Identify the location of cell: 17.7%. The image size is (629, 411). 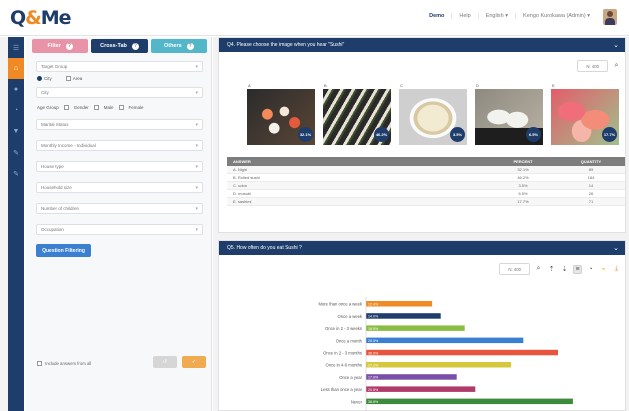
(523, 201).